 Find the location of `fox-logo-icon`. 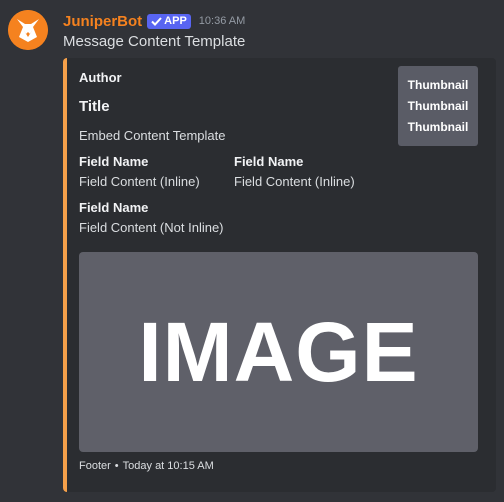

fox-logo-icon is located at coordinates (28, 30).